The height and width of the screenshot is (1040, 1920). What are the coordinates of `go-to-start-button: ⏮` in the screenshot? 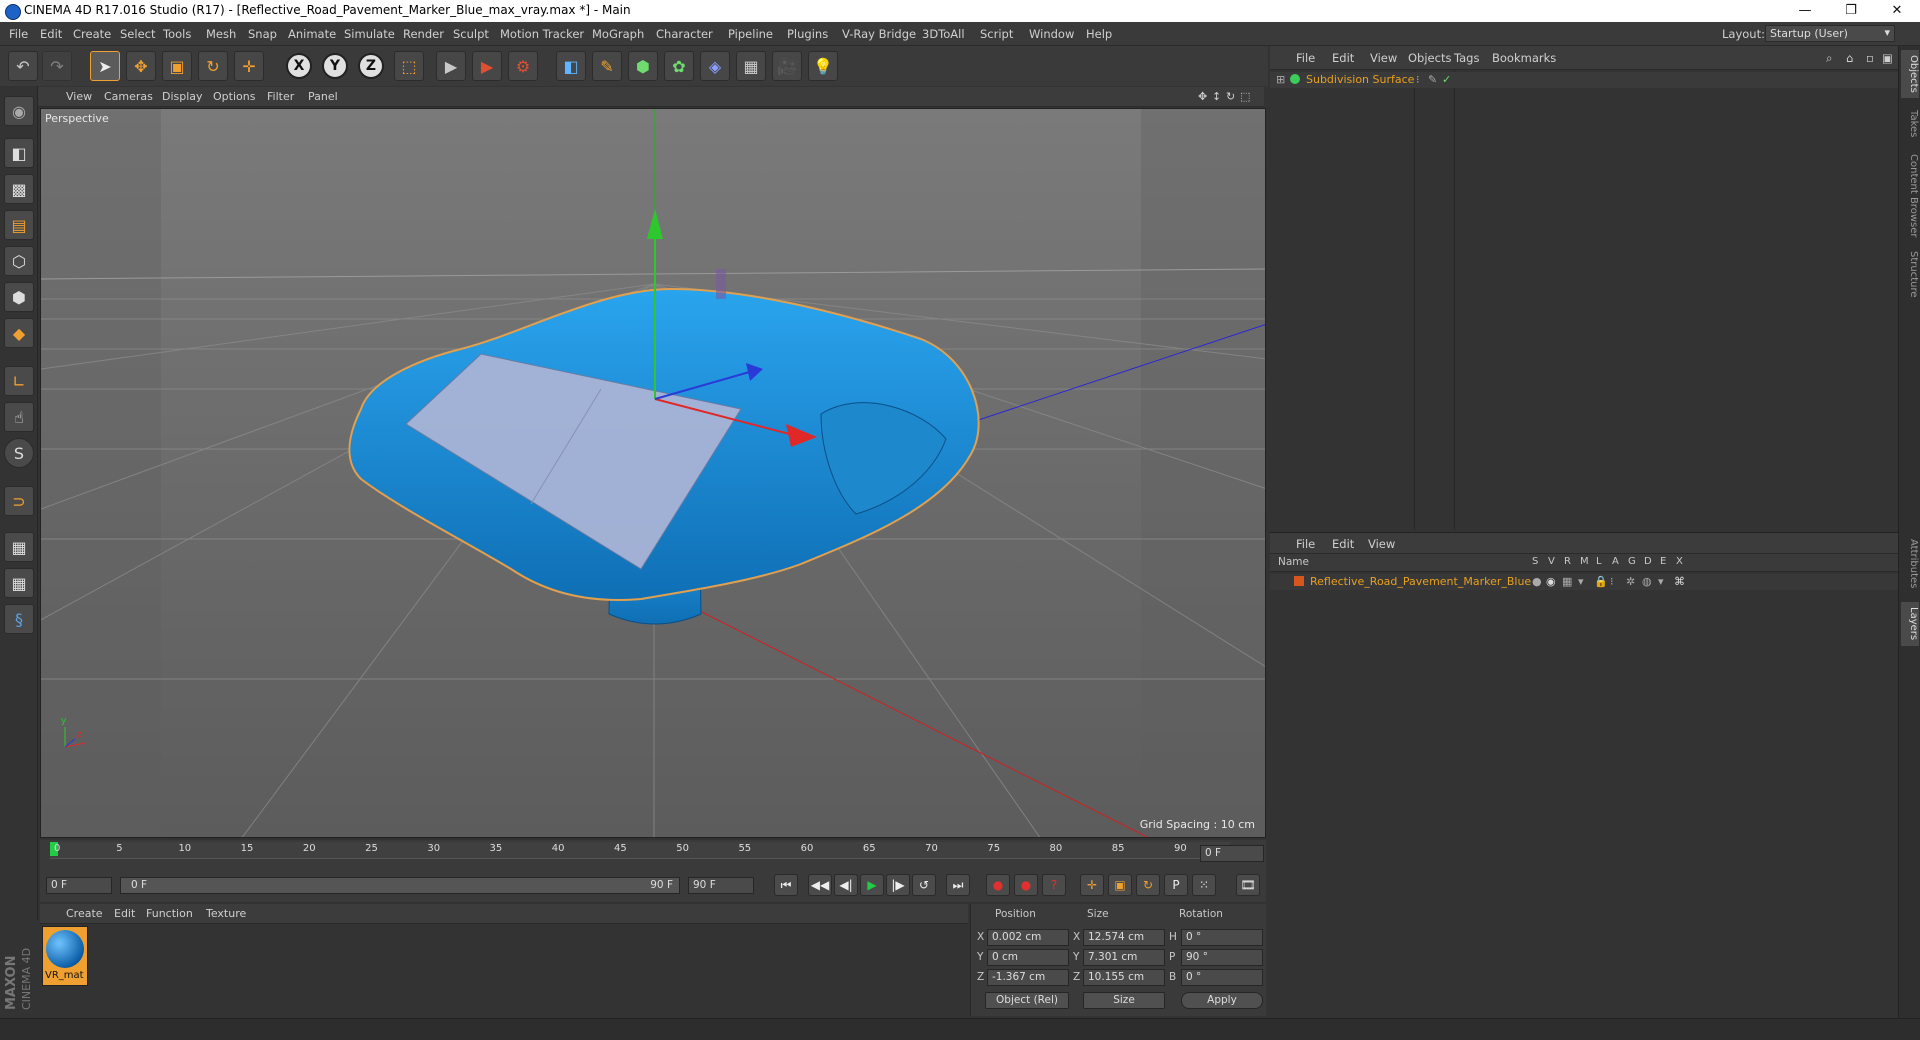 It's located at (786, 885).